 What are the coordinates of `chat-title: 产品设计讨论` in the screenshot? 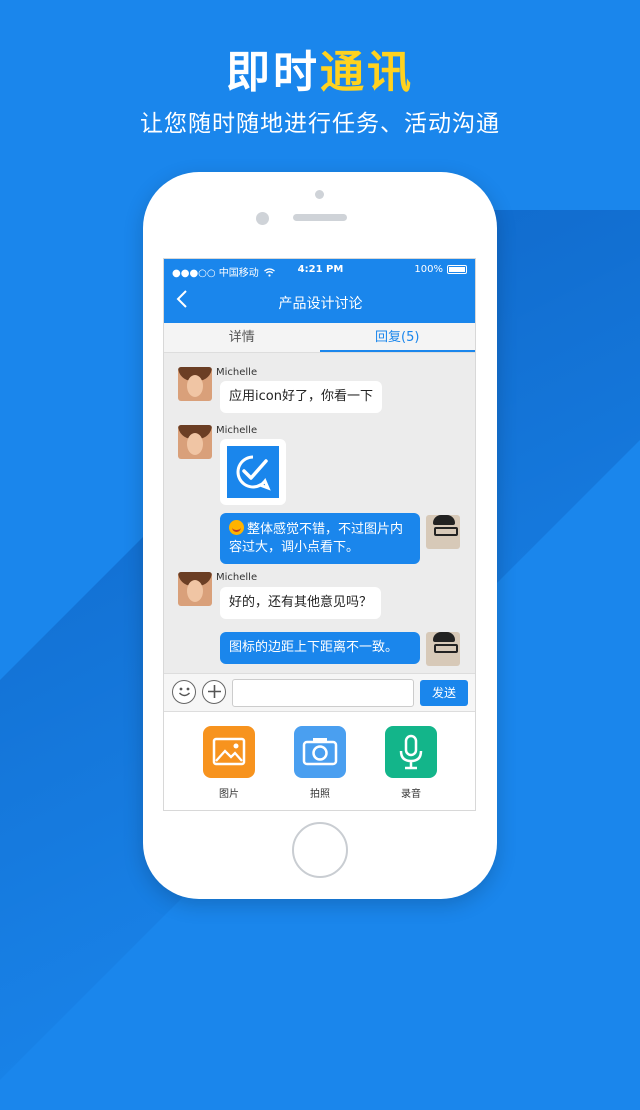 It's located at (320, 304).